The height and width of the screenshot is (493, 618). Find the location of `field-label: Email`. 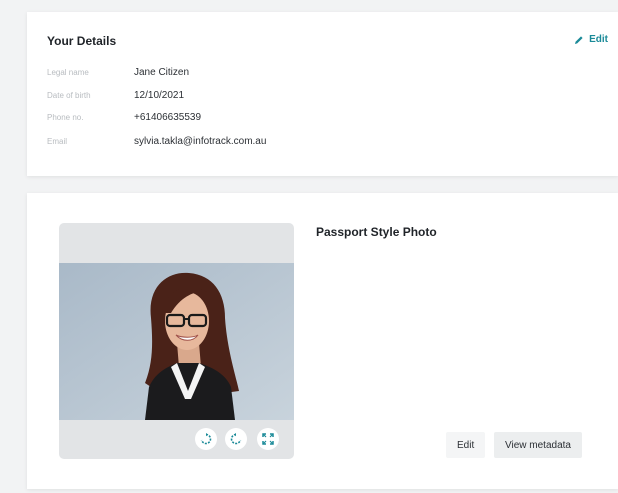

field-label: Email is located at coordinates (57, 141).